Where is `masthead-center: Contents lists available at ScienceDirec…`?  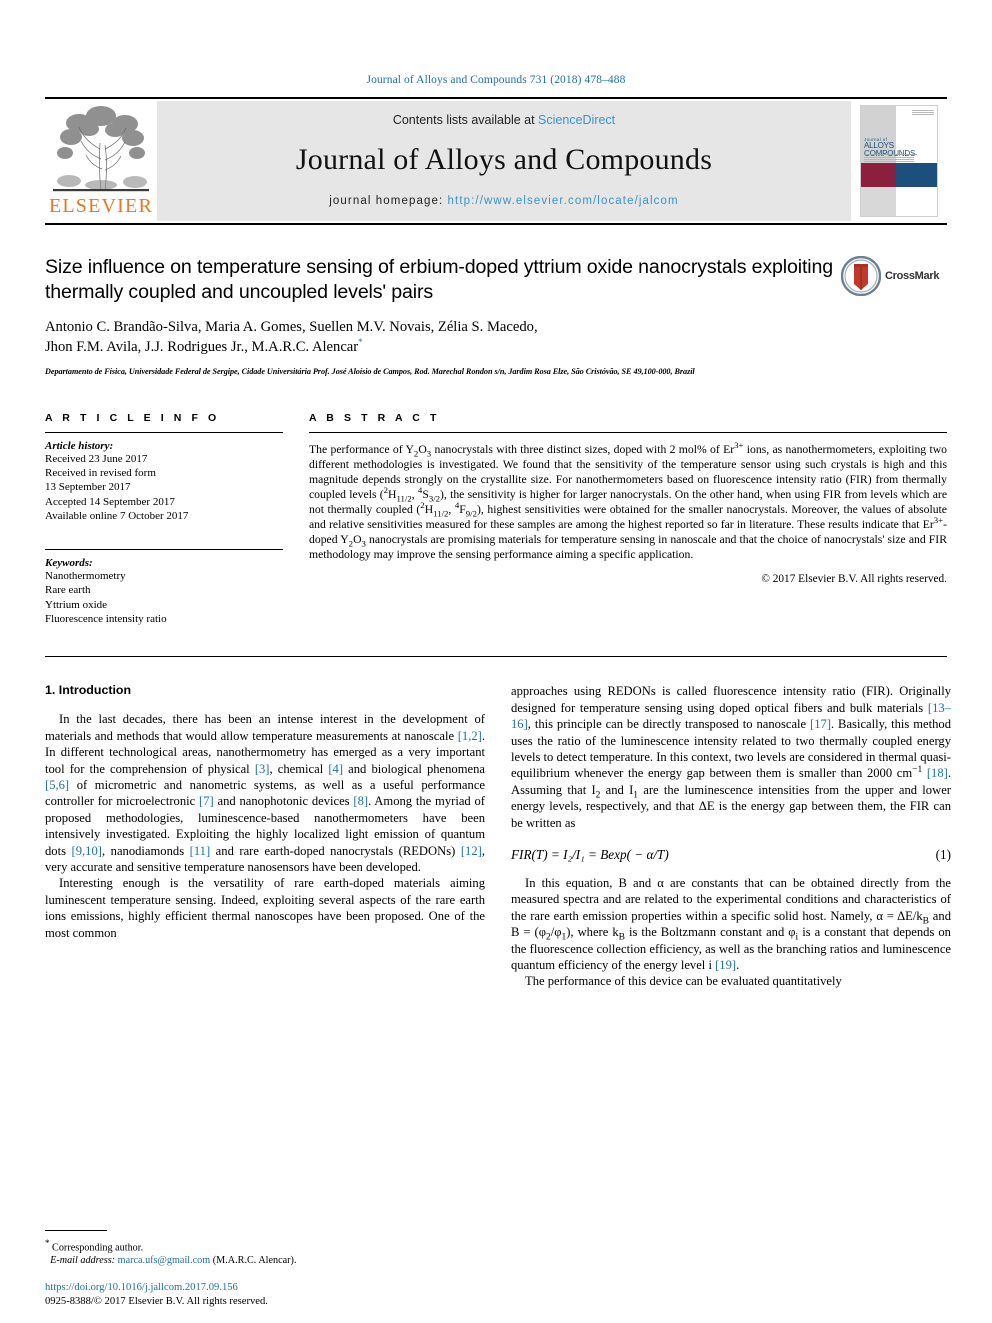 masthead-center: Contents lists available at ScienceDirec… is located at coordinates (504, 161).